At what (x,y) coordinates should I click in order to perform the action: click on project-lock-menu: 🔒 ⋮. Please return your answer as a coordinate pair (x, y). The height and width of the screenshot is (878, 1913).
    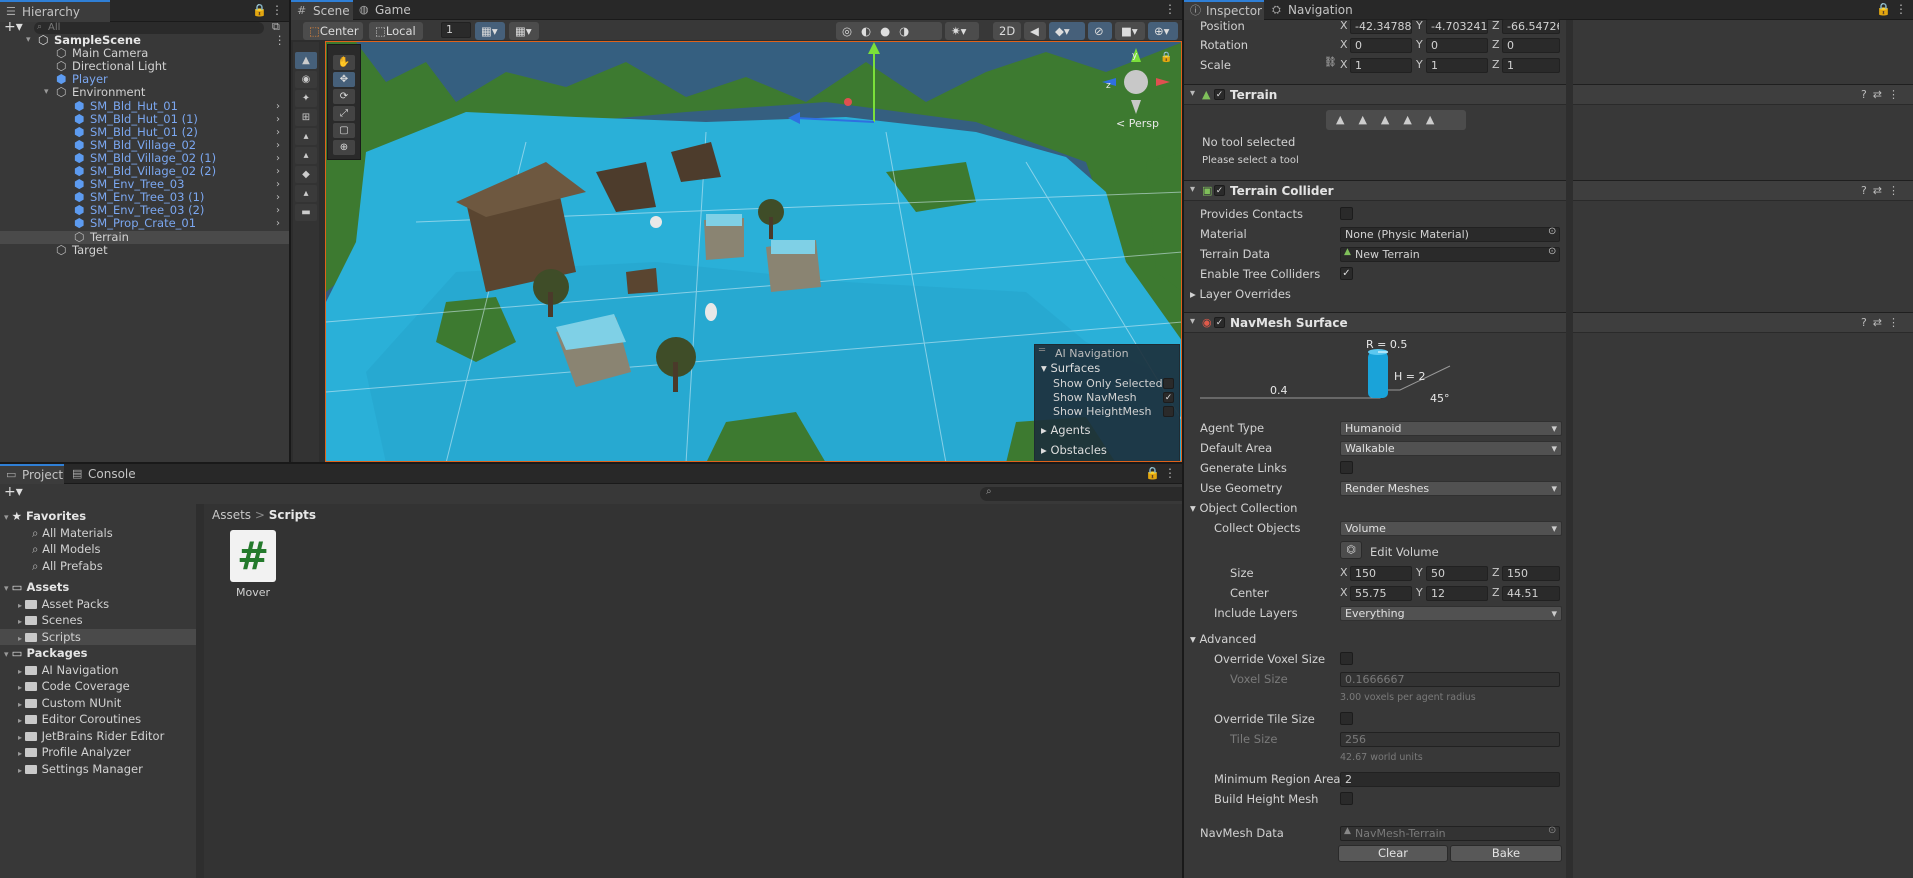
    Looking at the image, I should click on (1160, 473).